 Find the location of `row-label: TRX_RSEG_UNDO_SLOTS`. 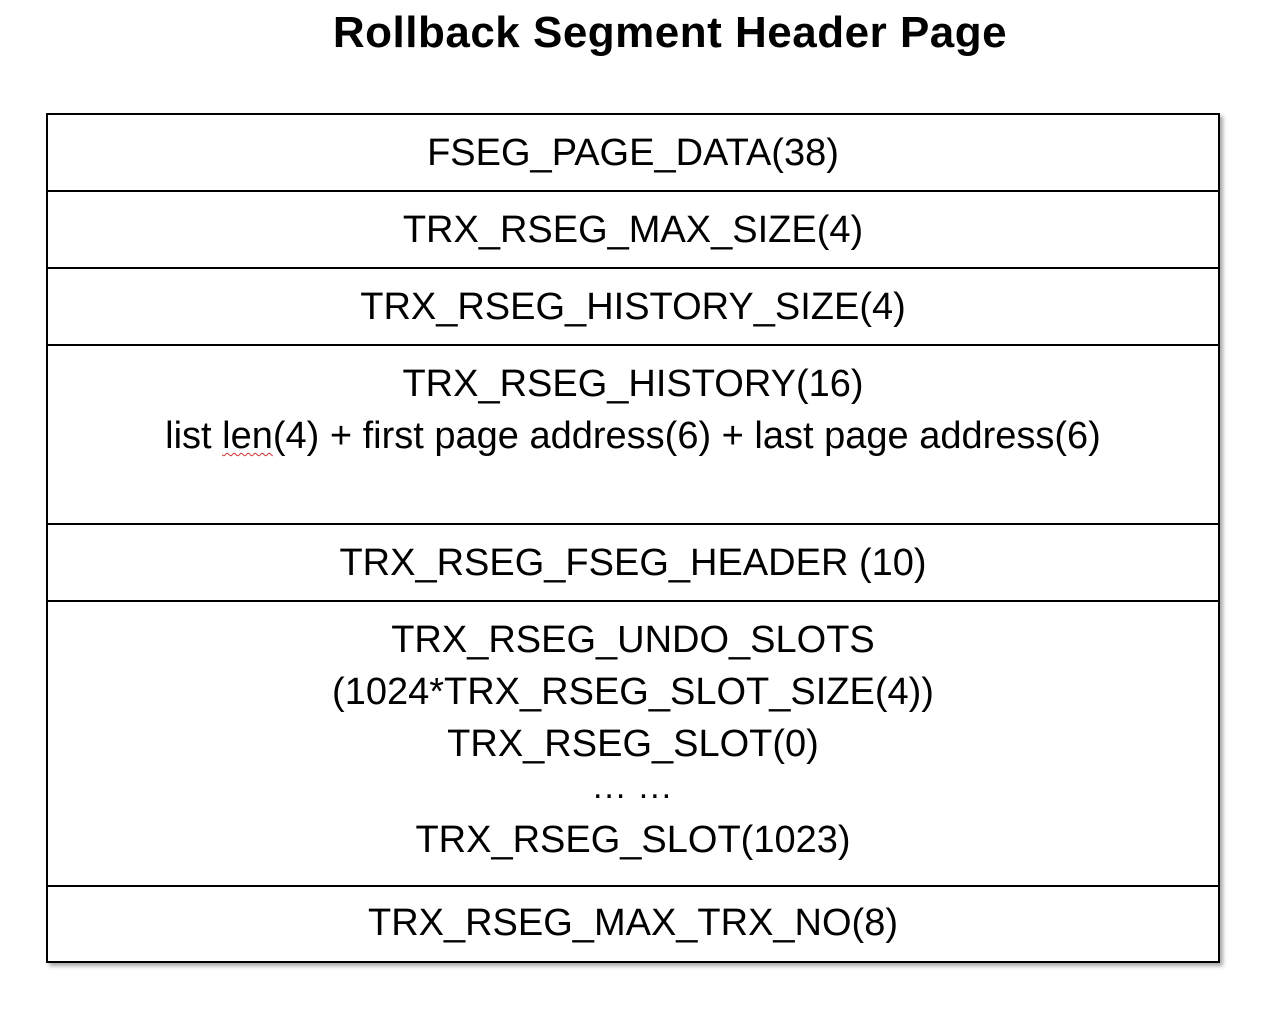

row-label: TRX_RSEG_UNDO_SLOTS is located at coordinates (633, 640).